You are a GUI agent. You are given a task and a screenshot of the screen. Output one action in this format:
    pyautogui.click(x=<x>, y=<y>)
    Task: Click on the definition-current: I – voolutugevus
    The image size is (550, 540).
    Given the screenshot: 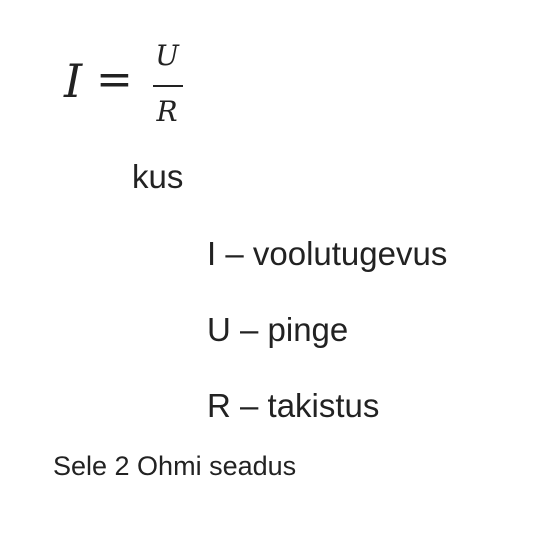 What is the action you would take?
    pyautogui.click(x=327, y=253)
    